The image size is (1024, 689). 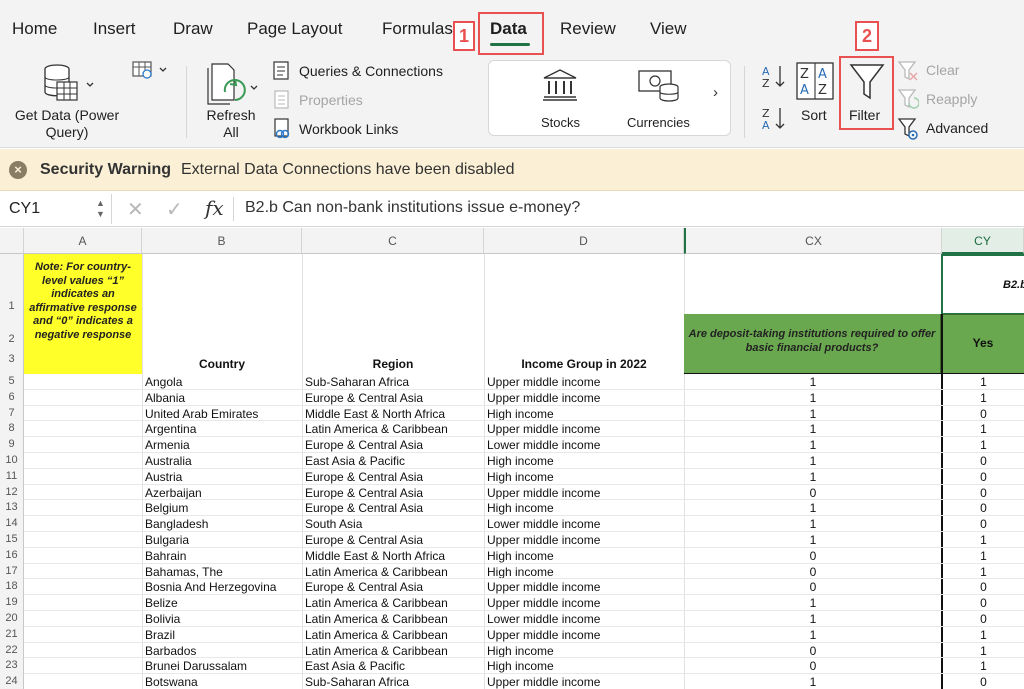 I want to click on cy-answer-cell: Yes, so click(x=983, y=343).